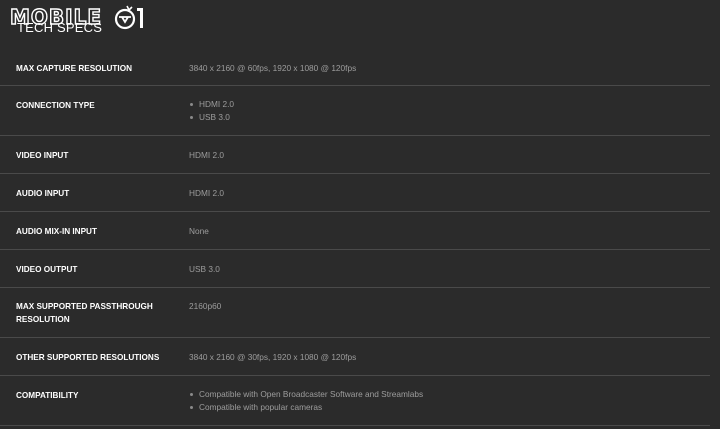 This screenshot has width=720, height=429. I want to click on spec-value: USB 3.0, so click(204, 269).